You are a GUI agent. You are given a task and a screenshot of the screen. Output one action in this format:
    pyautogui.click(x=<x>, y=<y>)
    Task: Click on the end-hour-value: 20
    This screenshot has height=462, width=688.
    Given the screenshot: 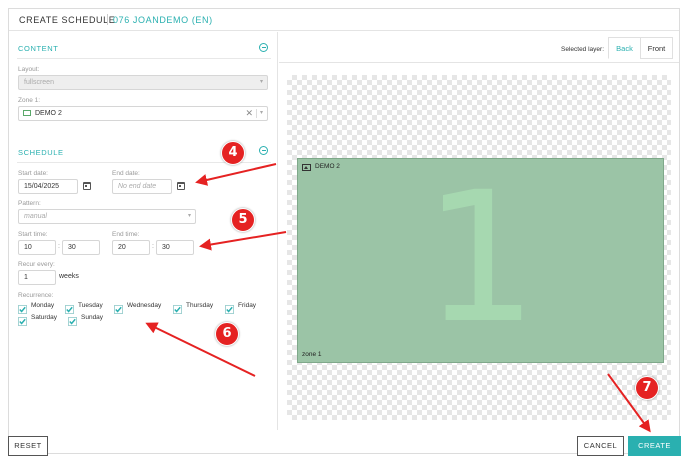 What is the action you would take?
    pyautogui.click(x=122, y=247)
    